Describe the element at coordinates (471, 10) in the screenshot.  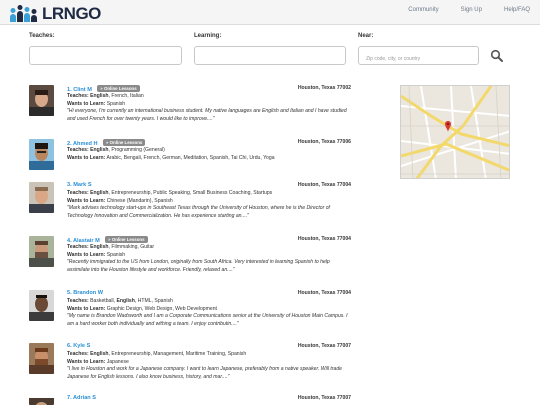
I see `nav-sign-up: Sign Up` at that location.